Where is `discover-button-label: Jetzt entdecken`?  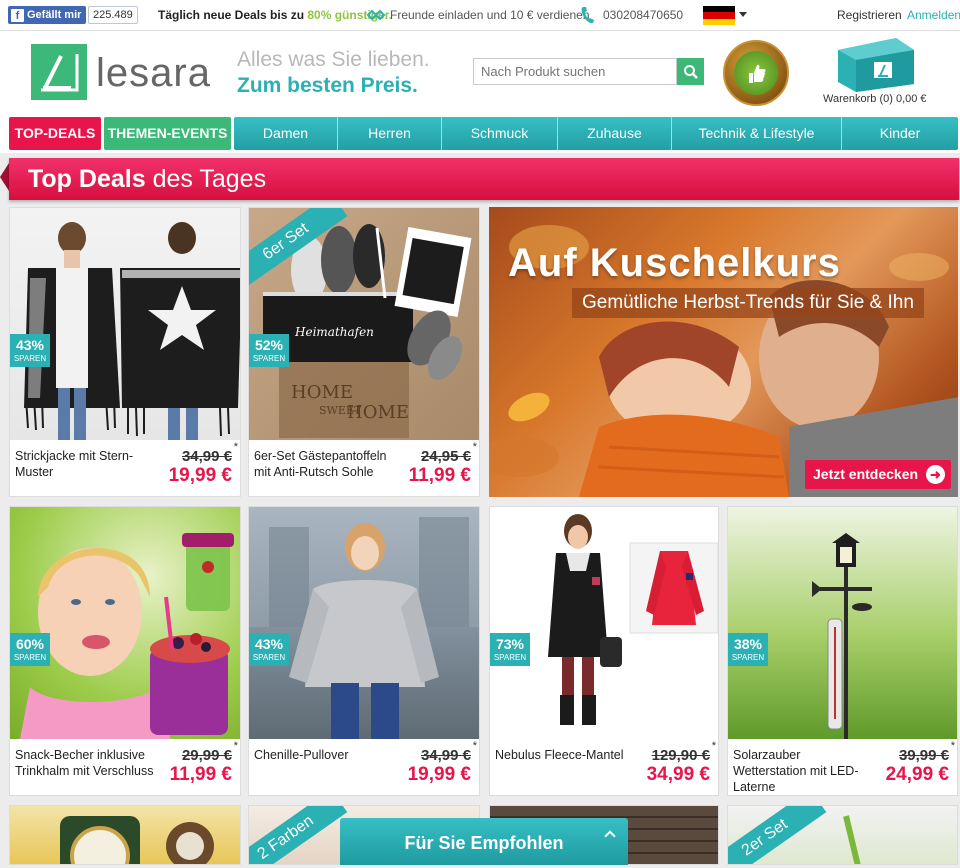 discover-button-label: Jetzt entdecken is located at coordinates (866, 474).